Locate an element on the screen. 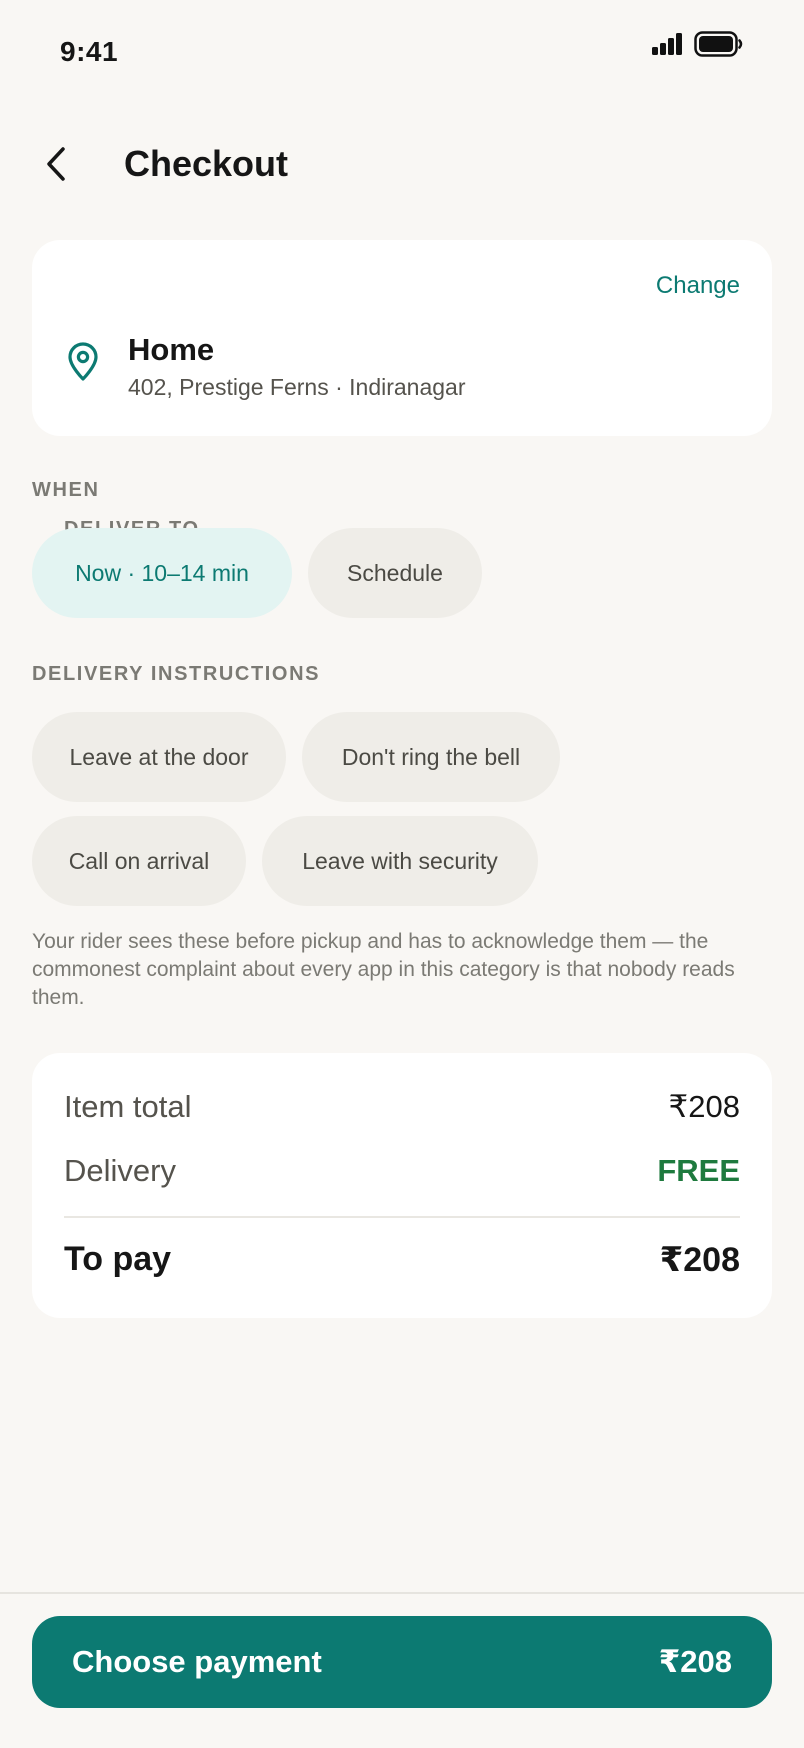 The height and width of the screenshot is (1748, 804). status-bar: 9:41 is located at coordinates (402, 50).